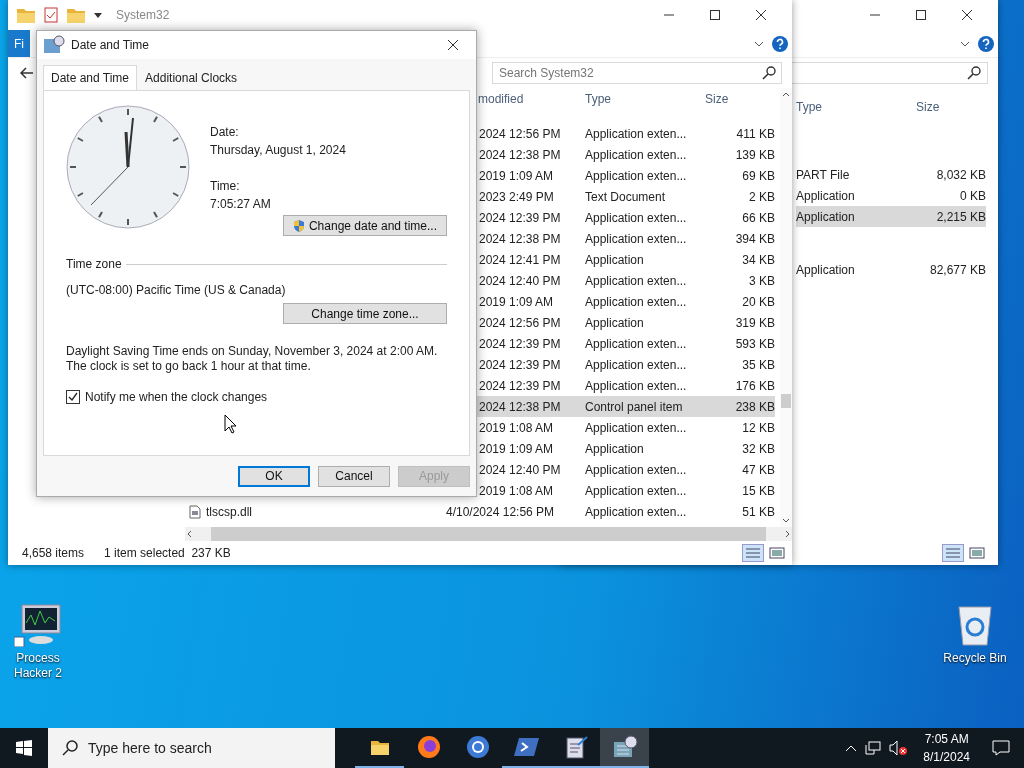 The width and height of the screenshot is (1024, 768). What do you see at coordinates (19, 43) in the screenshot?
I see `file-tab: Fi` at bounding box center [19, 43].